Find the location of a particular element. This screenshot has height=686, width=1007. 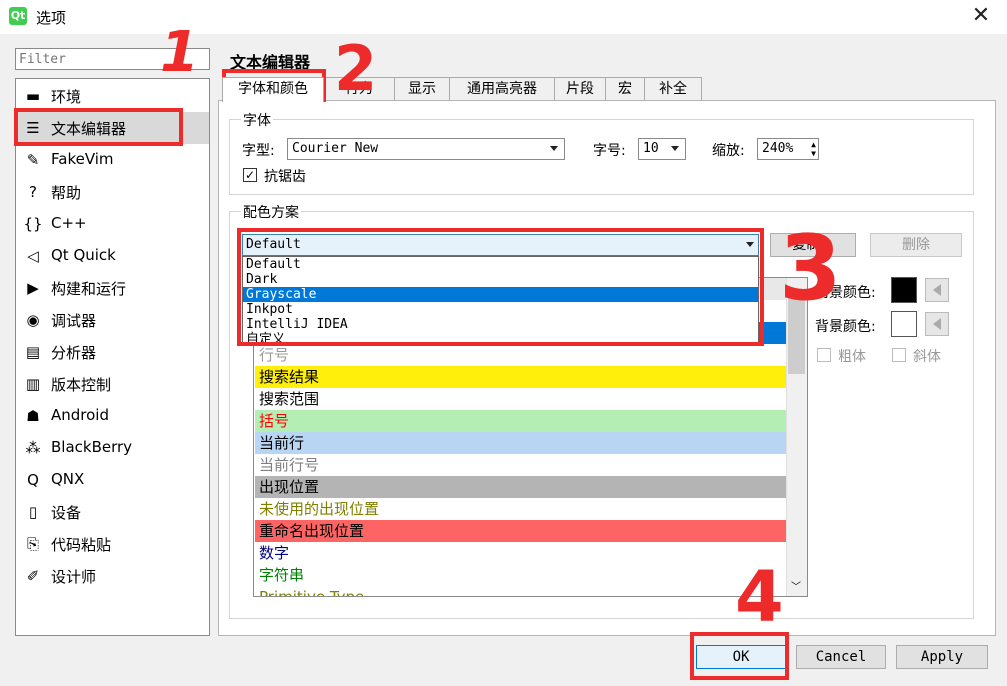

sidebar-item-6: ▶ 构建和运行 is located at coordinates (112, 288).